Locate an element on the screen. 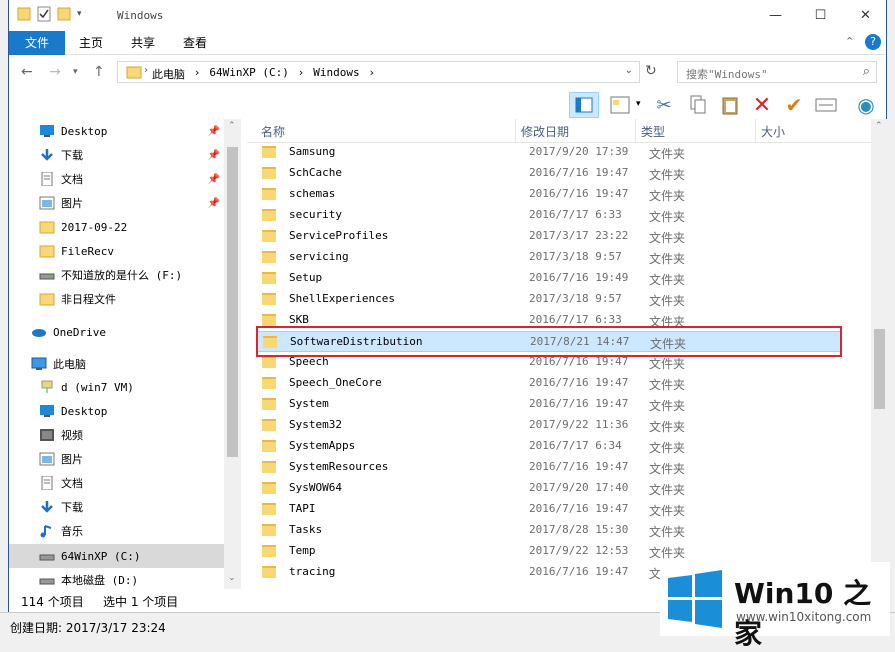 The height and width of the screenshot is (652, 895). chevron-up-icon: ⌃ is located at coordinates (849, 41).